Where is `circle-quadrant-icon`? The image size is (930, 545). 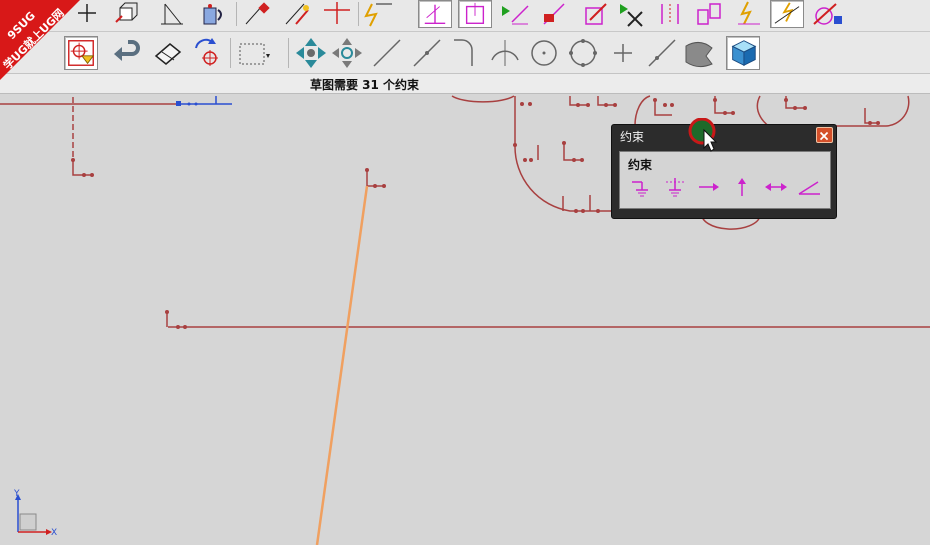
circle-quadrant-icon is located at coordinates (583, 53).